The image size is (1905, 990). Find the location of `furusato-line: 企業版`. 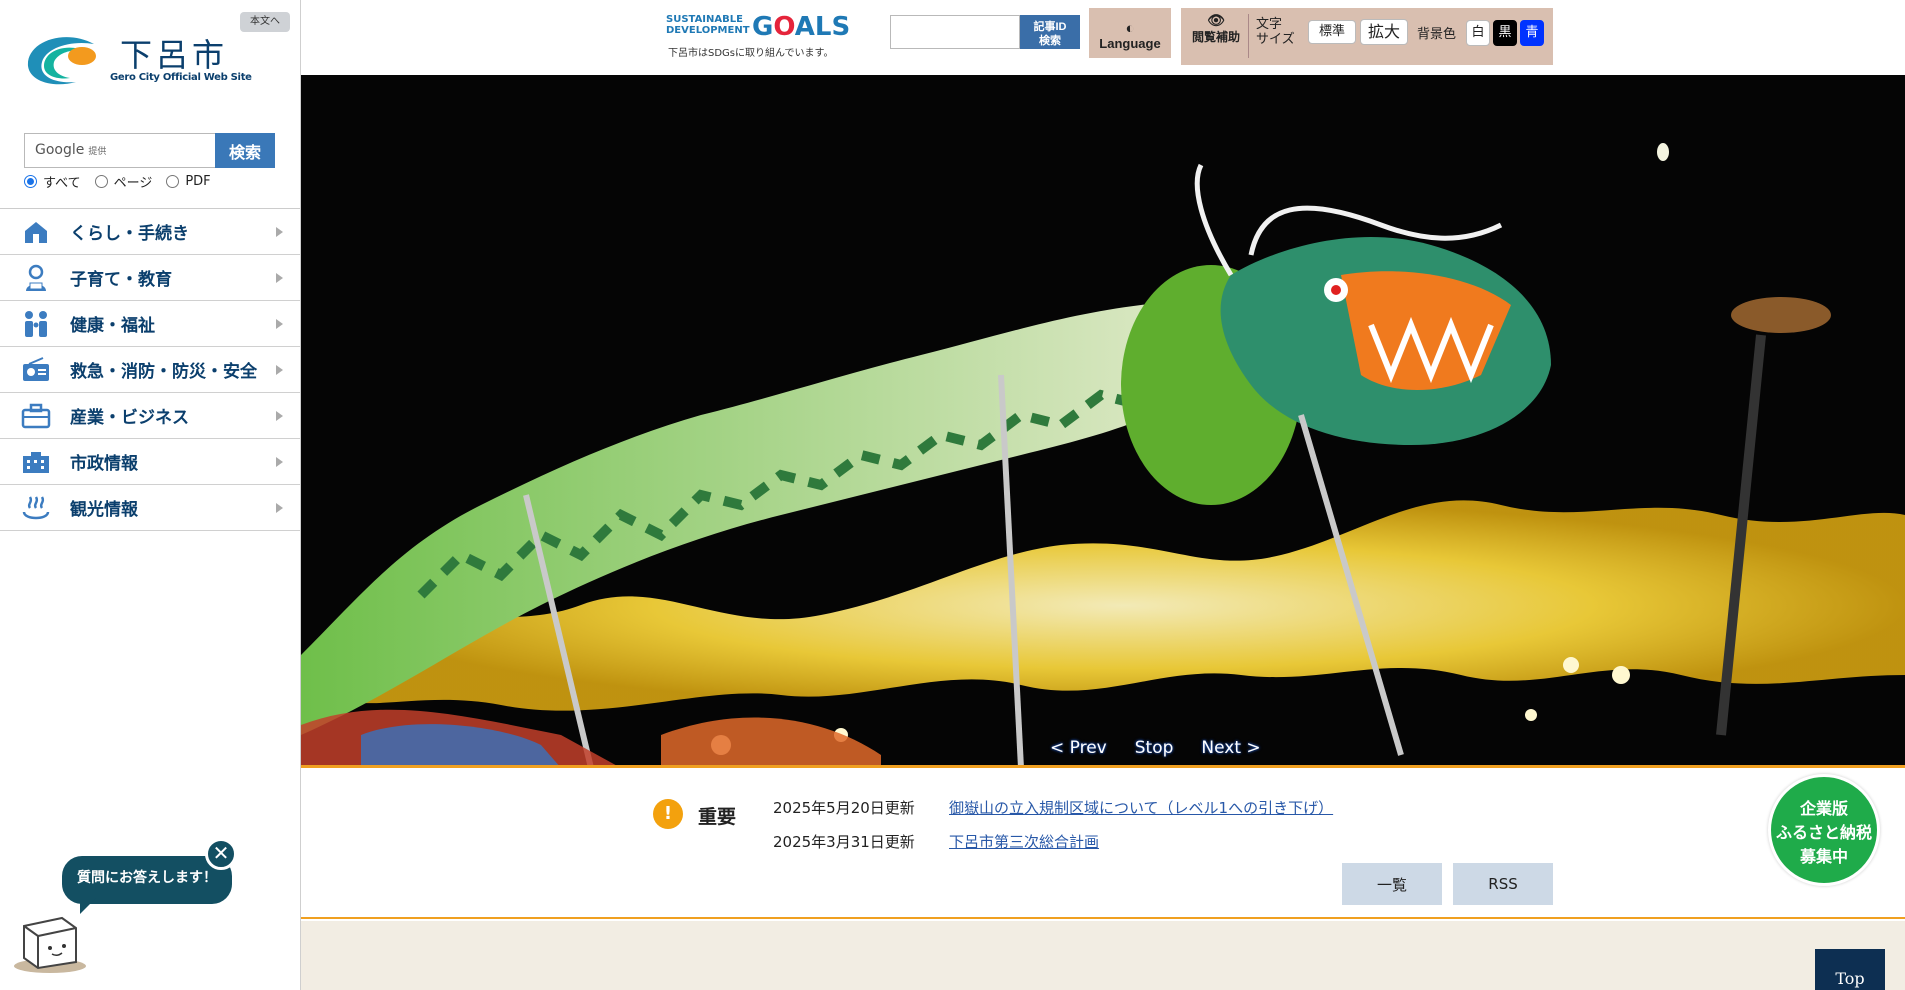

furusato-line: 企業版 is located at coordinates (1823, 808).